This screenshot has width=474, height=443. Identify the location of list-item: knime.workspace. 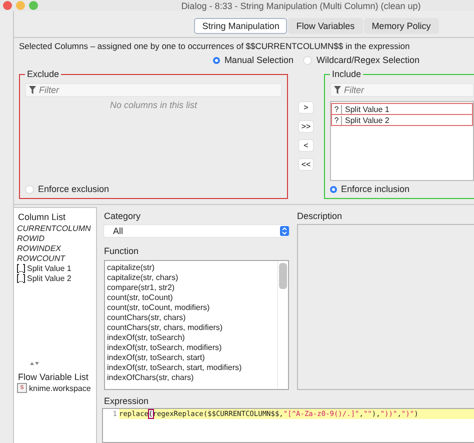
(60, 388).